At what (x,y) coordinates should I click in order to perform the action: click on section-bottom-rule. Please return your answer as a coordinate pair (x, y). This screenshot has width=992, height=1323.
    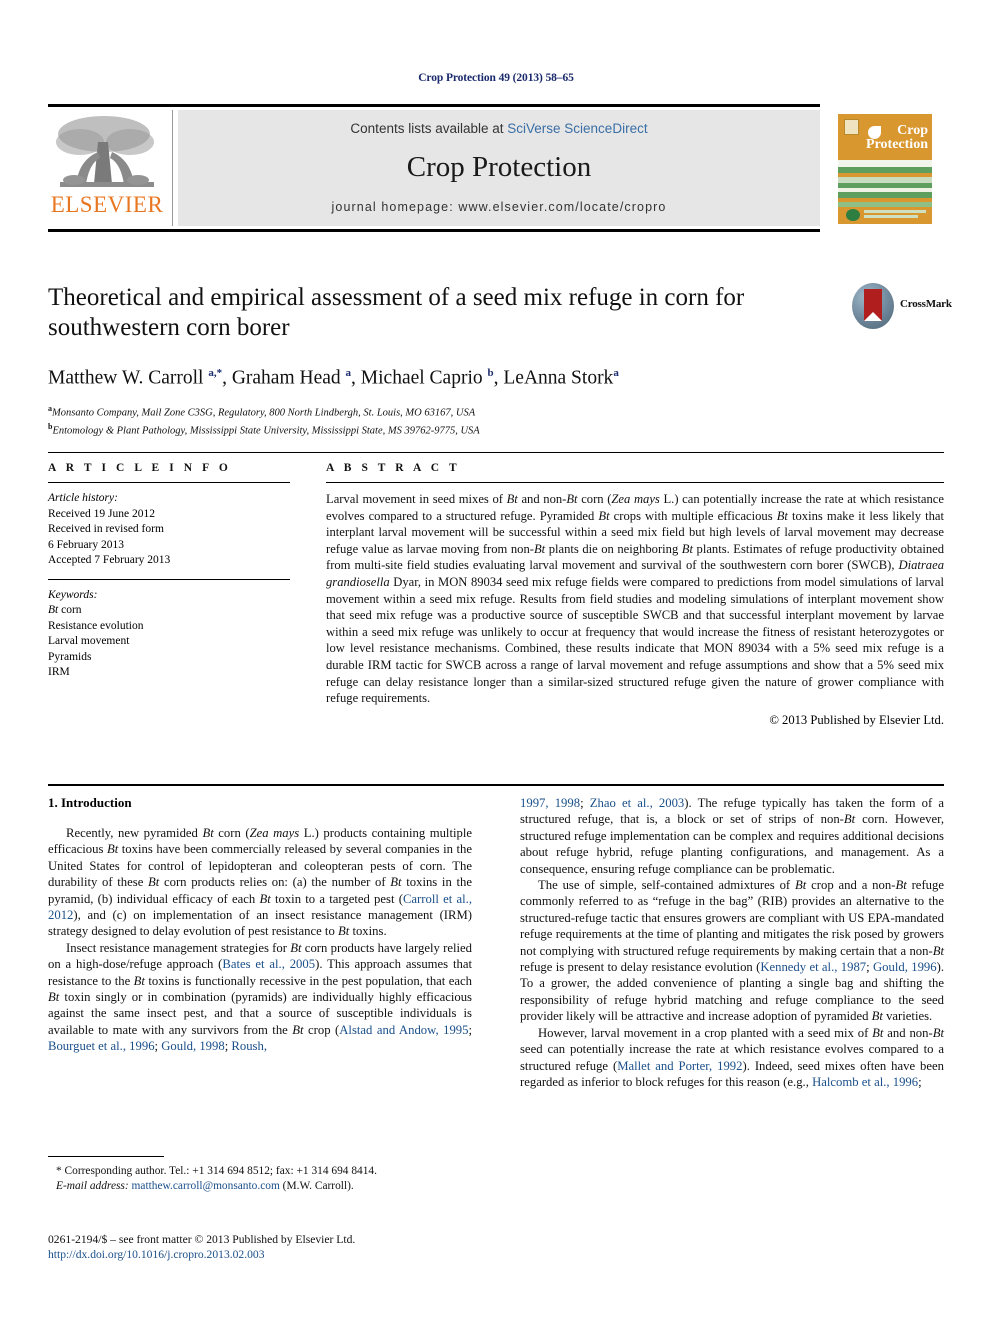
    Looking at the image, I should click on (496, 785).